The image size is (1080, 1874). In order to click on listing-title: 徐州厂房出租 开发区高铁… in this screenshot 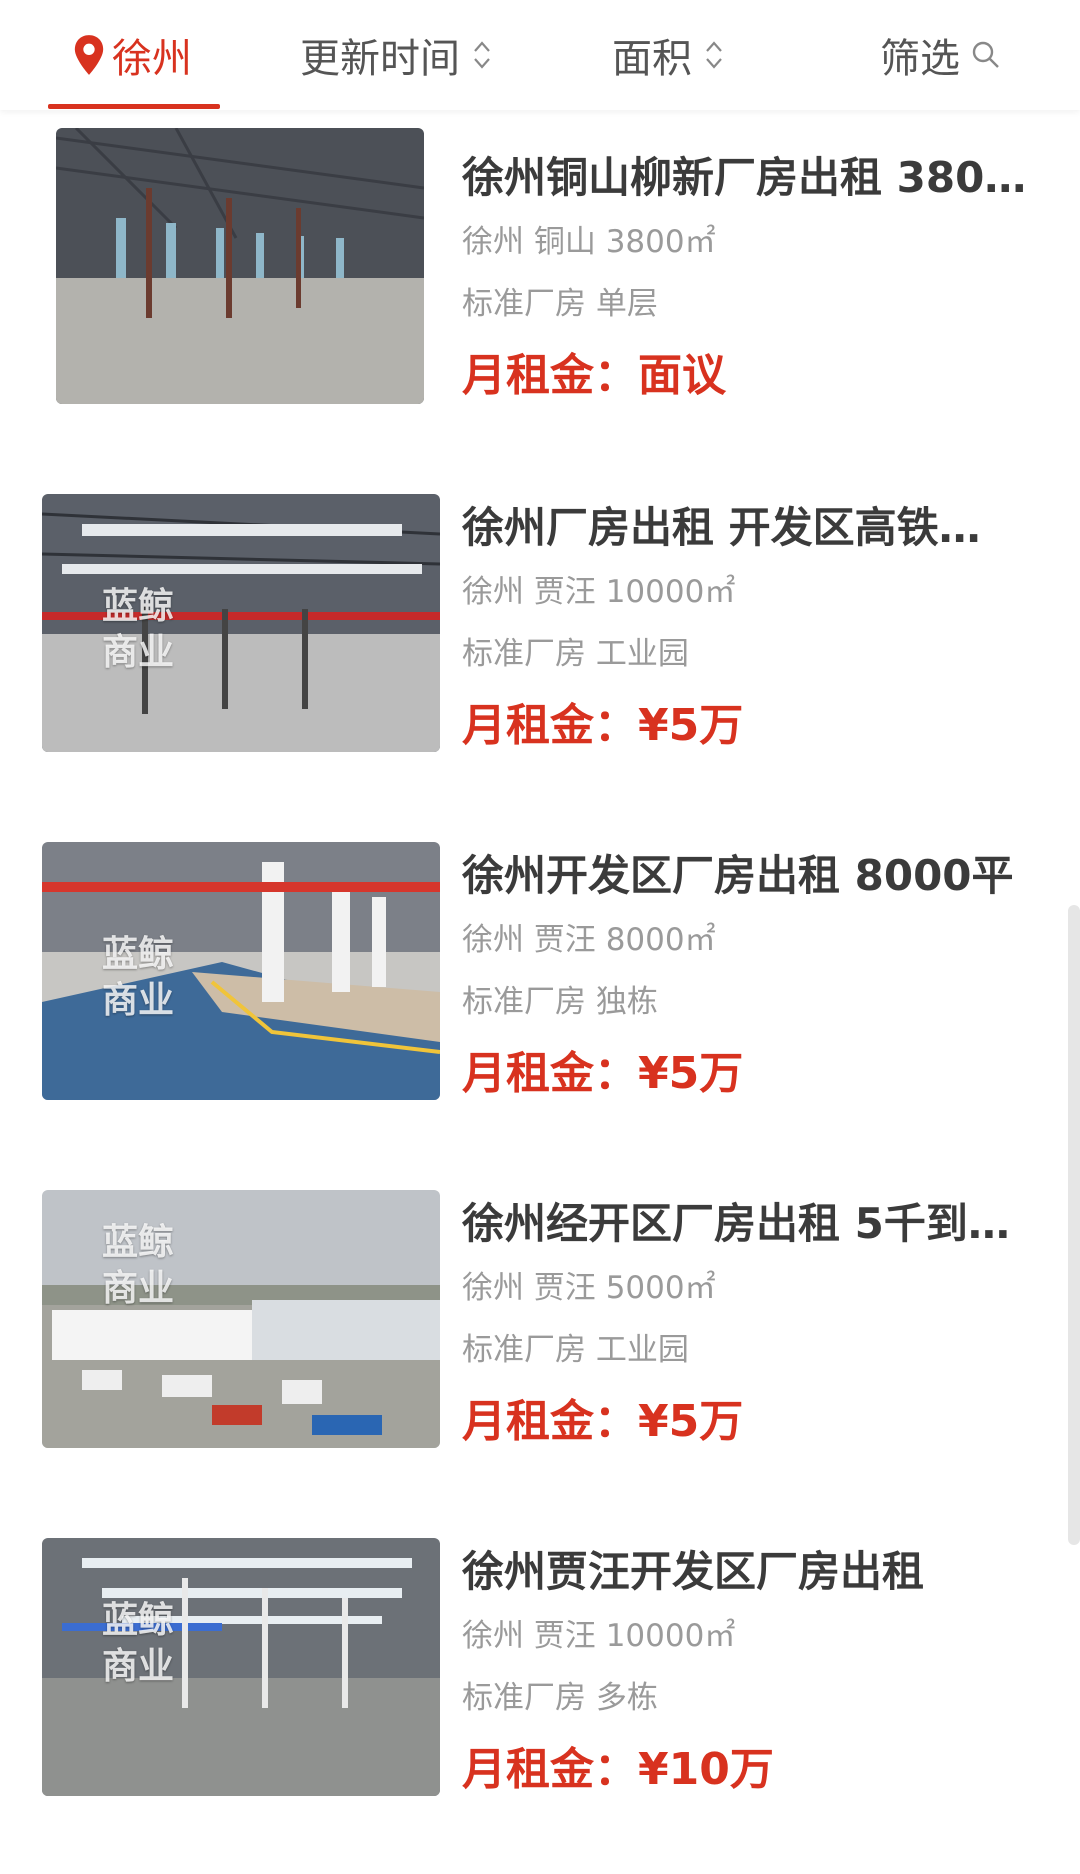, I will do `click(721, 527)`.